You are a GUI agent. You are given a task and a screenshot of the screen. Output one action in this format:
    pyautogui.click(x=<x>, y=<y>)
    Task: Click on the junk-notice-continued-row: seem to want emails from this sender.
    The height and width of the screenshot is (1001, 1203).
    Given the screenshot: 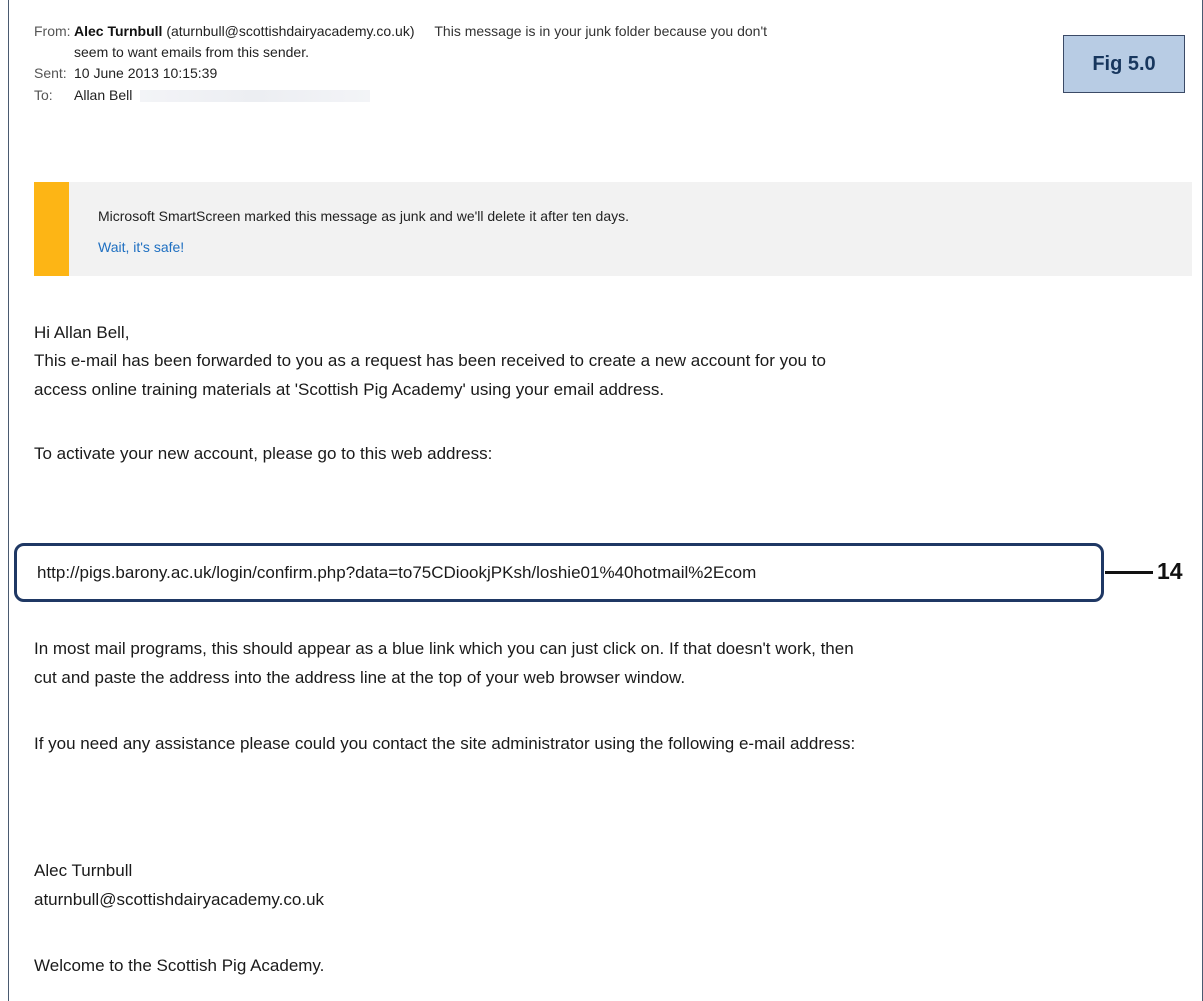 What is the action you would take?
    pyautogui.click(x=171, y=52)
    